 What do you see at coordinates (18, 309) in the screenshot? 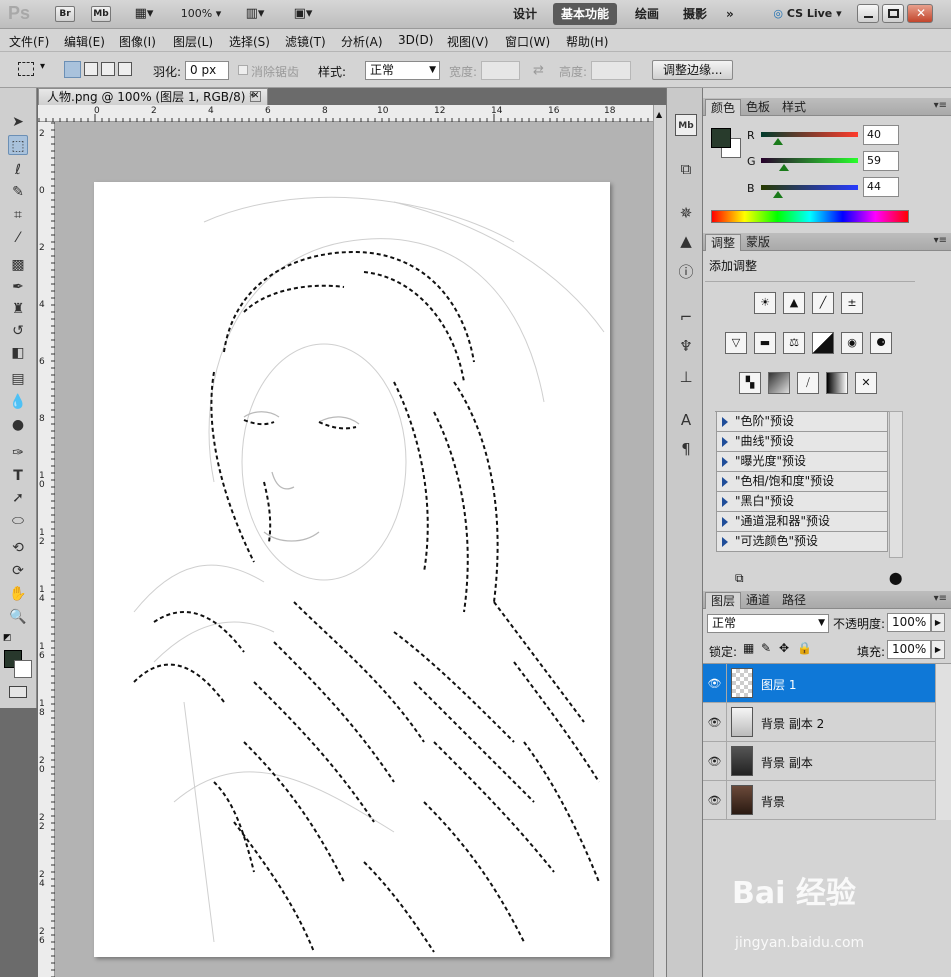
I see `clone-stamp-tool-icon: ♜` at bounding box center [18, 309].